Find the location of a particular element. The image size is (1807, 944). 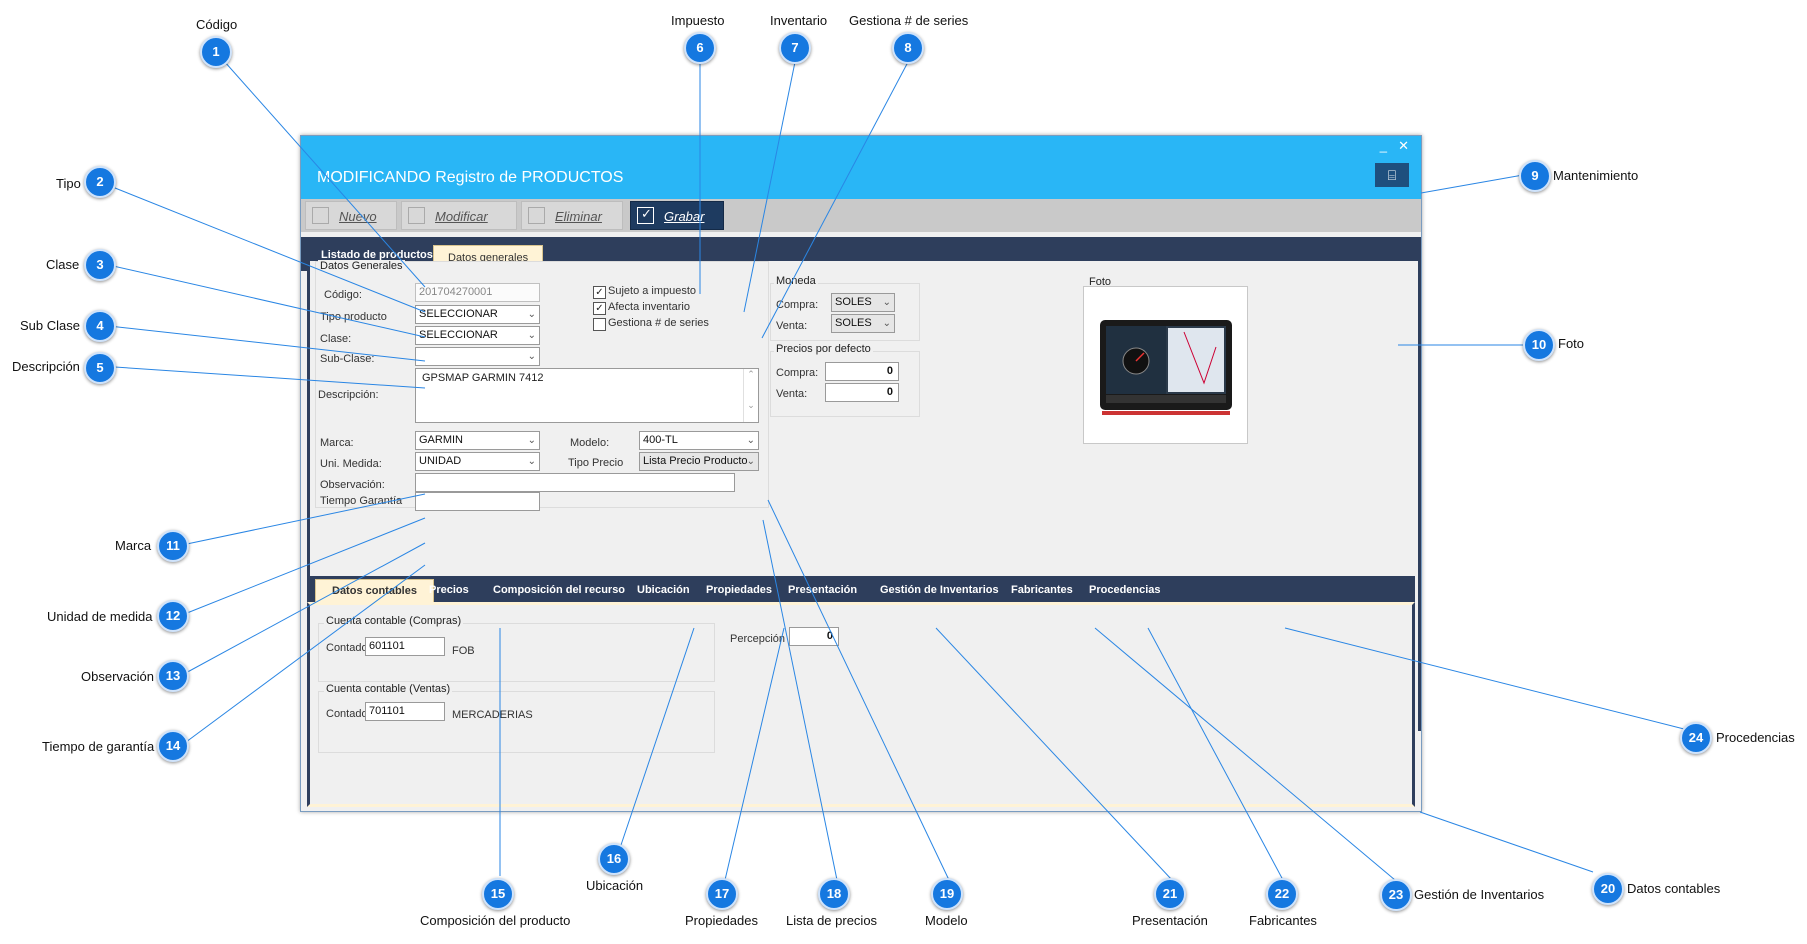

subclase-select: ⌄ is located at coordinates (477, 356).